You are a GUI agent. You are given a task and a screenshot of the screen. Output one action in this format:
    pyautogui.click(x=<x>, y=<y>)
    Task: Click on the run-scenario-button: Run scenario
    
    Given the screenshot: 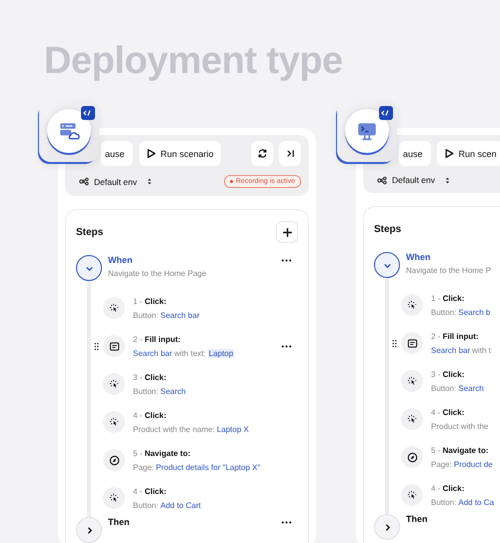 What is the action you would take?
    pyautogui.click(x=179, y=153)
    